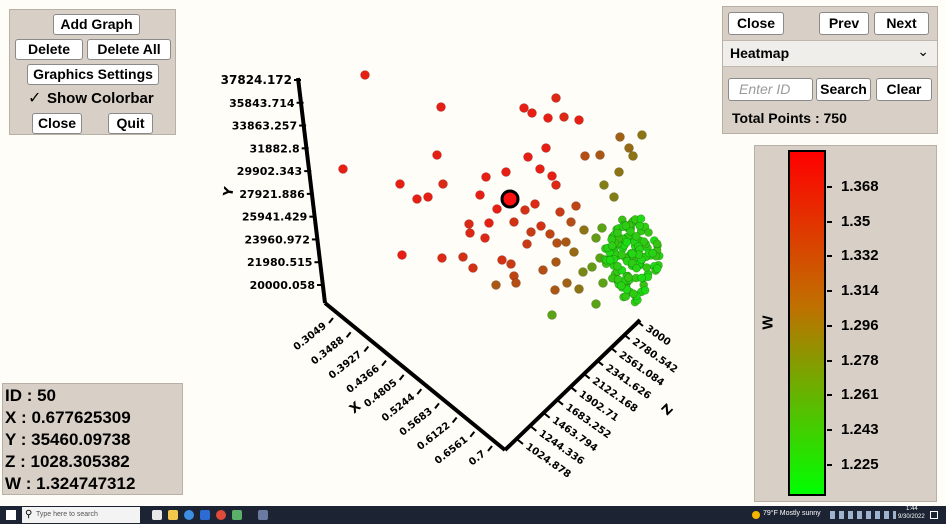 This screenshot has width=946, height=524. What do you see at coordinates (57, 123) in the screenshot?
I see `close-button-left: Close` at bounding box center [57, 123].